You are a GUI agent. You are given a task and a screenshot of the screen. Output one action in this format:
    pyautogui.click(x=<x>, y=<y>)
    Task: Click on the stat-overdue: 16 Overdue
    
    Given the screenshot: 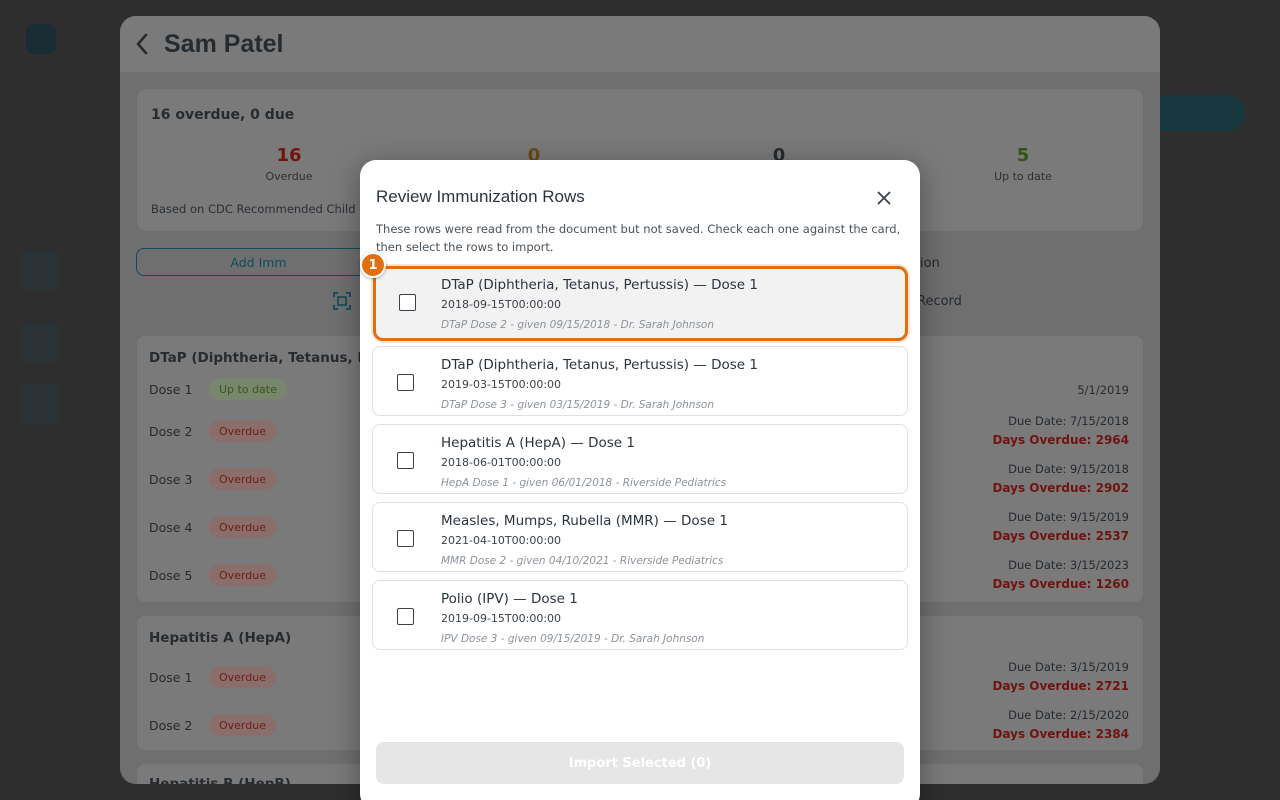 What is the action you would take?
    pyautogui.click(x=289, y=164)
    